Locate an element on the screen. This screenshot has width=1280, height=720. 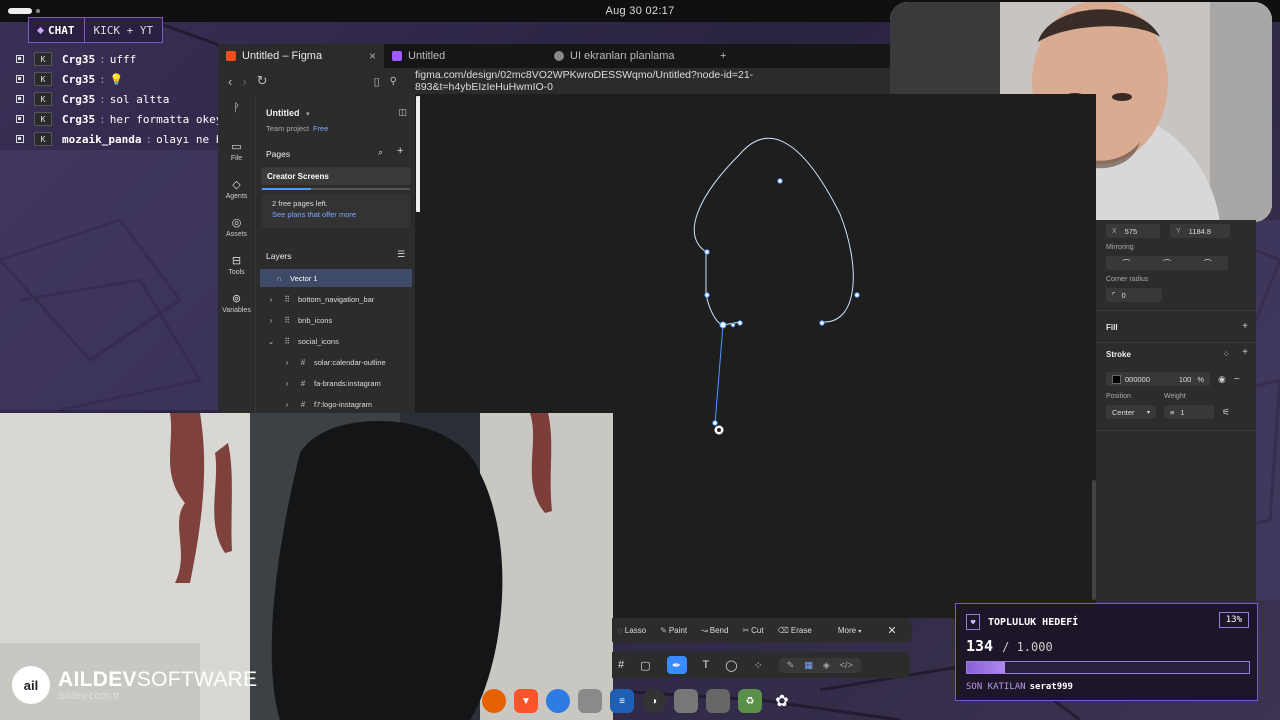
activities-button is located at coordinates (20, 11).